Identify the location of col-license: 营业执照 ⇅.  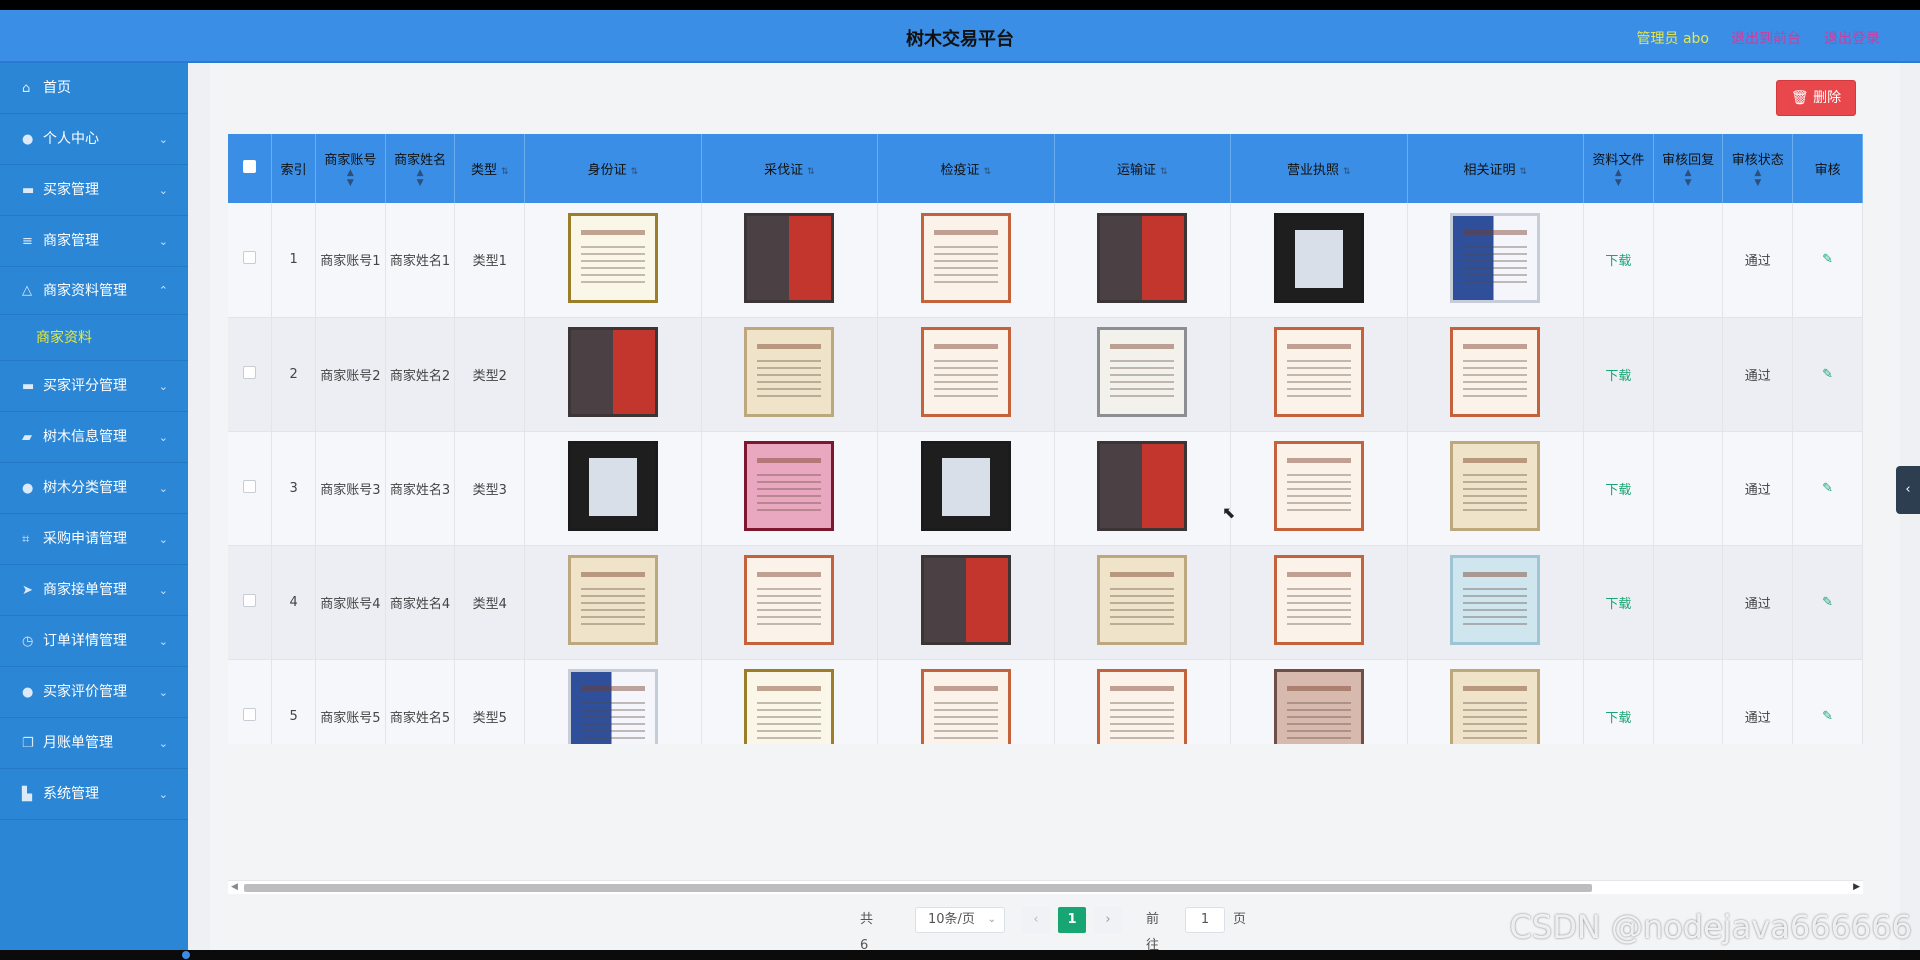
(1319, 168).